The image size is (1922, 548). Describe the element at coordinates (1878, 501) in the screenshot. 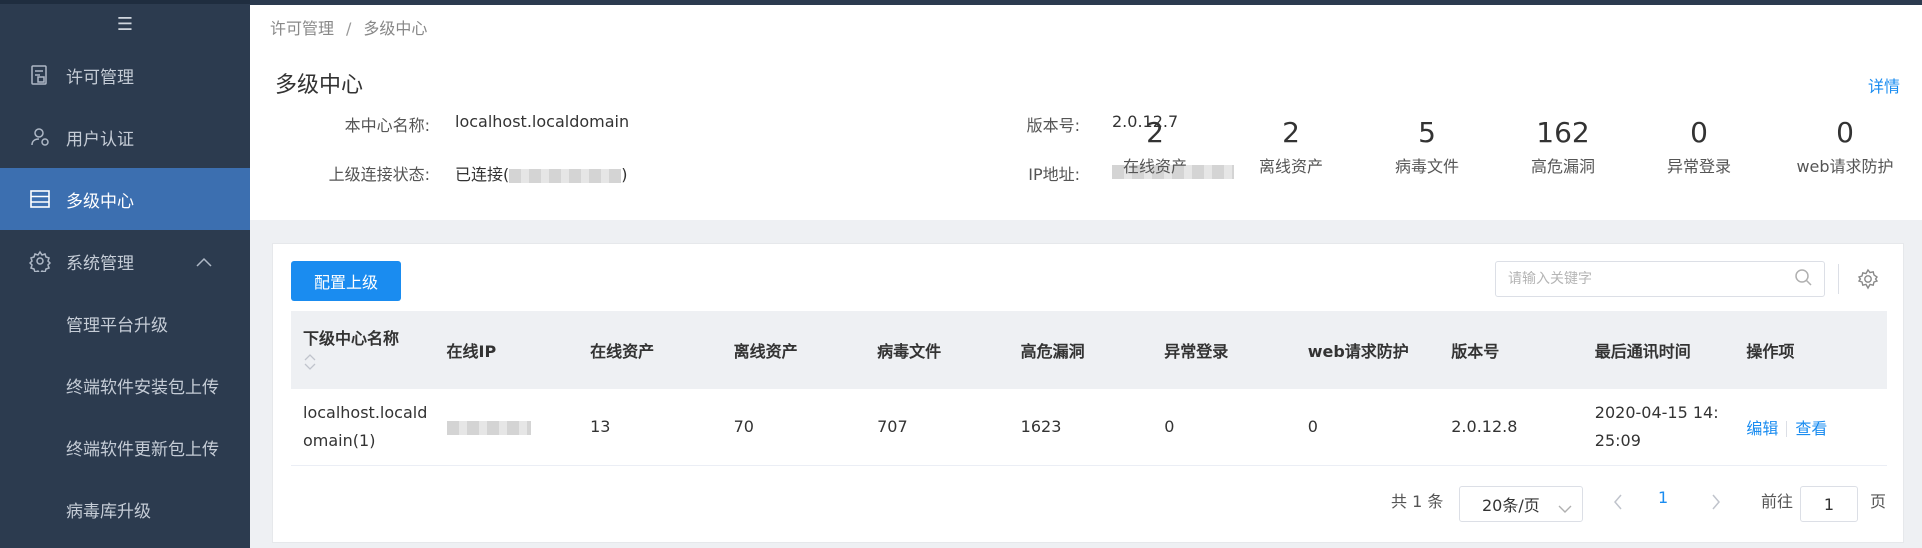

I see `page-suffix-label: 页` at that location.